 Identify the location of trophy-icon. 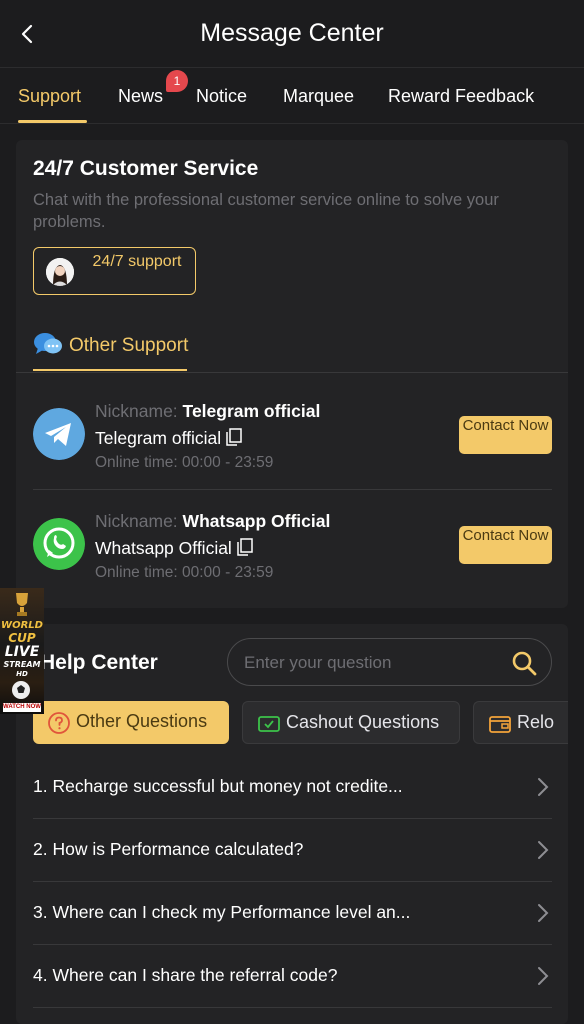
(22, 604).